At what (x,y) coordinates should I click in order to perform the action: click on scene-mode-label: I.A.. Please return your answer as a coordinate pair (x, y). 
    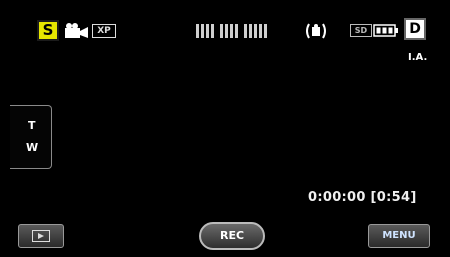
    Looking at the image, I should click on (418, 57).